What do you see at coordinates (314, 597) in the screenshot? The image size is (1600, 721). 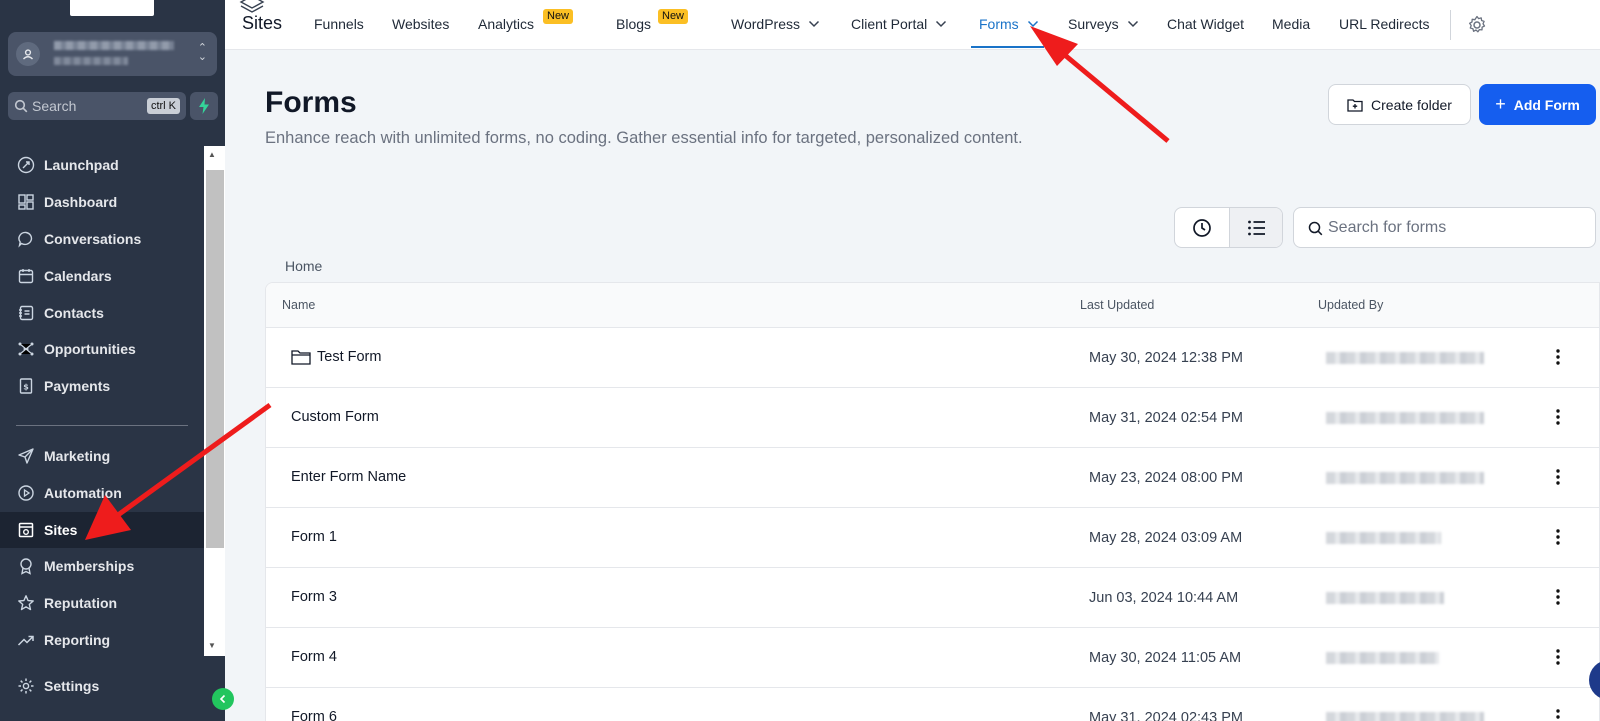 I see `form-name-cell: Form 3` at bounding box center [314, 597].